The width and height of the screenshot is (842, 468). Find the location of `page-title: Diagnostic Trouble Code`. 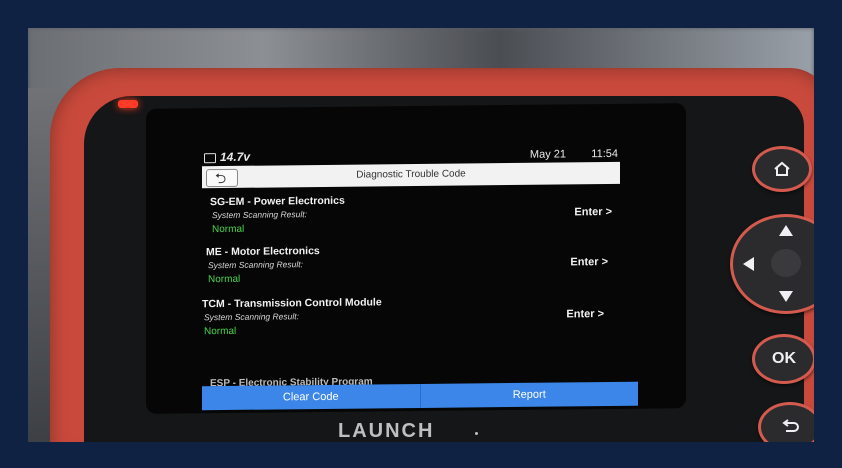

page-title: Diagnostic Trouble Code is located at coordinates (411, 174).